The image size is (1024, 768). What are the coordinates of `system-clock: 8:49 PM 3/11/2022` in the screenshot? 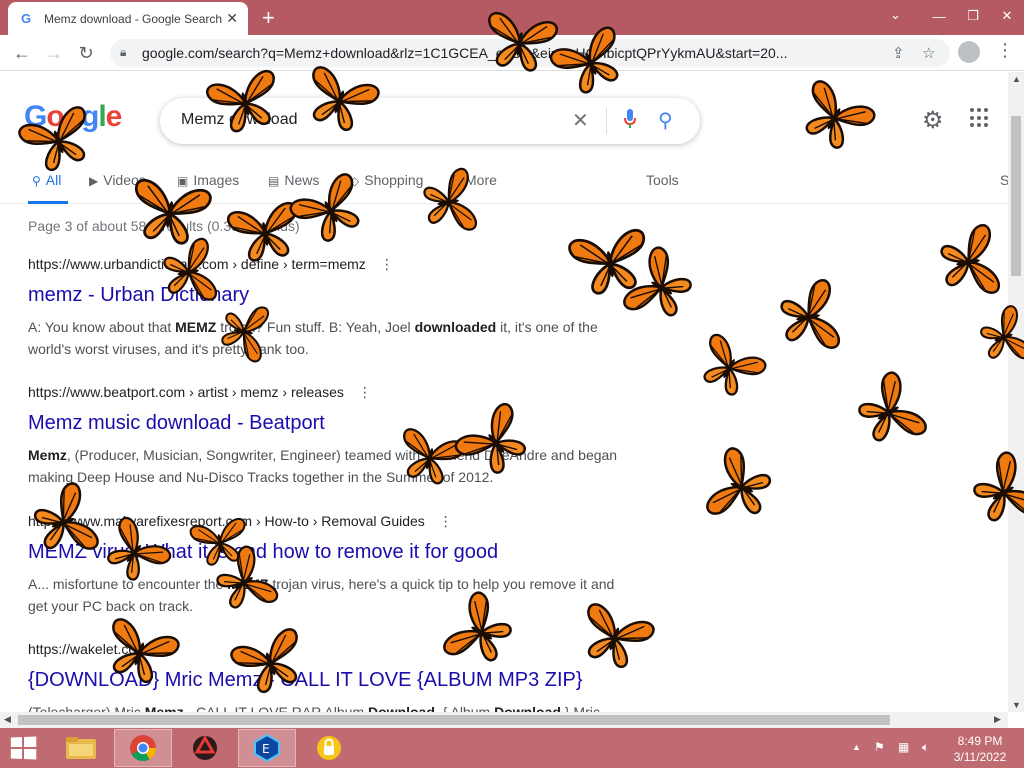 It's located at (980, 749).